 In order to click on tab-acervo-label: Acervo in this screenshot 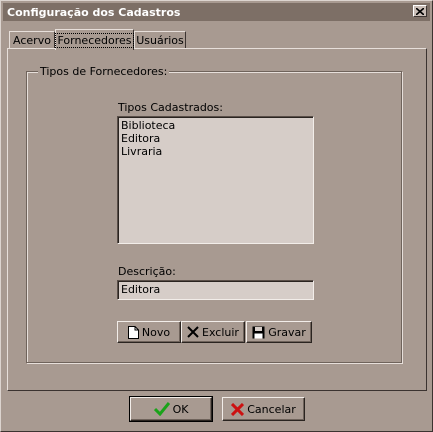, I will do `click(32, 40)`.